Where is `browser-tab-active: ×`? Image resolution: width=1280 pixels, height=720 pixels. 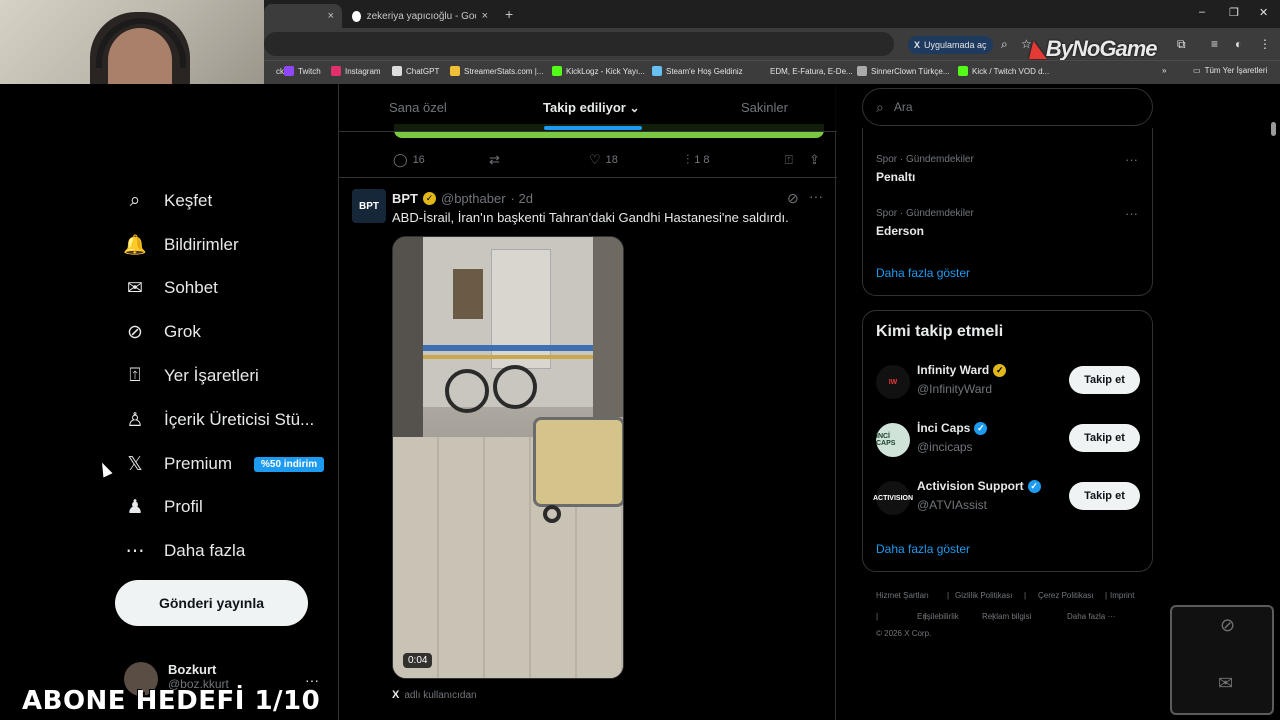
browser-tab-active: × is located at coordinates (303, 16).